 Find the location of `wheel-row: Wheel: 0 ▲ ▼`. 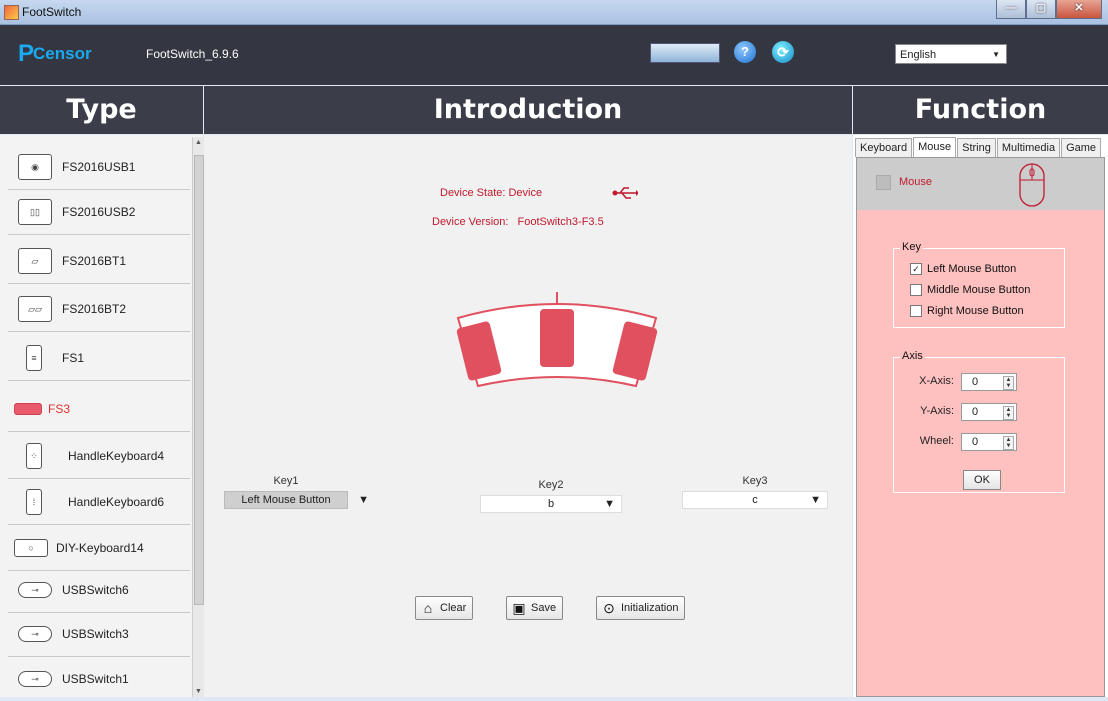

wheel-row: Wheel: 0 ▲ ▼ is located at coordinates (979, 442).